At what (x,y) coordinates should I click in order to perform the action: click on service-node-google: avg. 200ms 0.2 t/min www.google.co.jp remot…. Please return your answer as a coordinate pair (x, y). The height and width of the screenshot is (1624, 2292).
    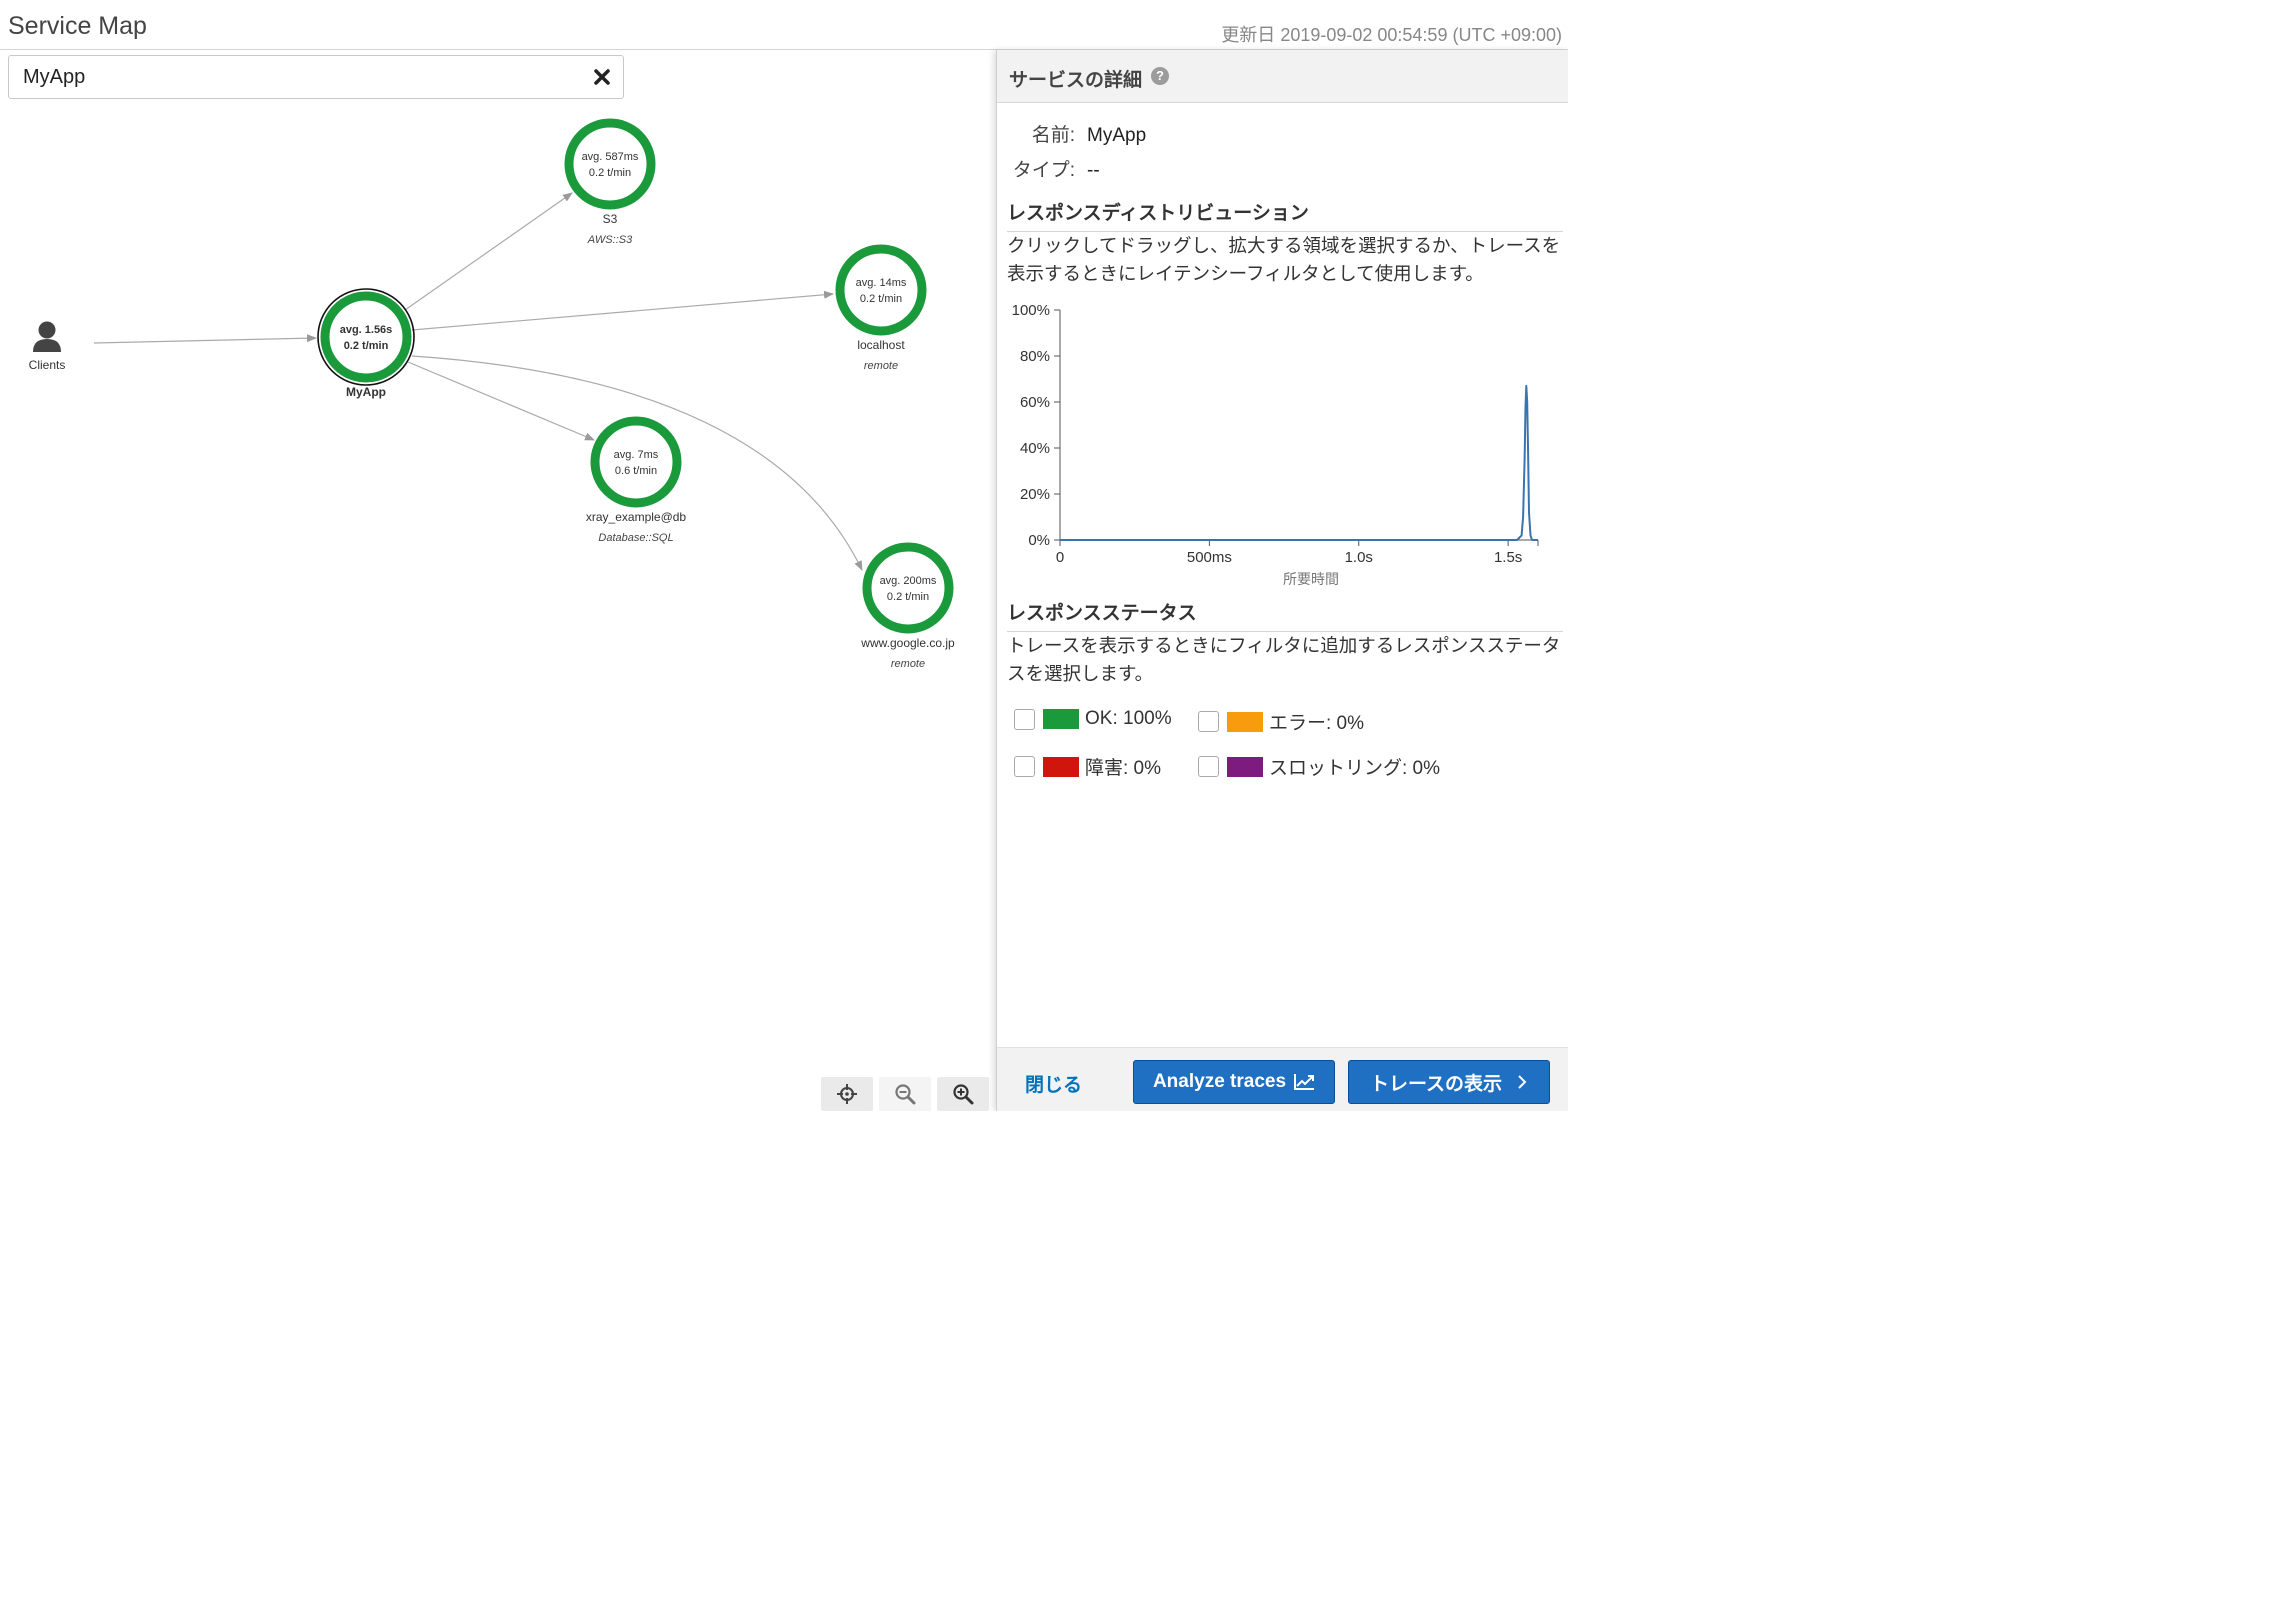
    Looking at the image, I should click on (907, 606).